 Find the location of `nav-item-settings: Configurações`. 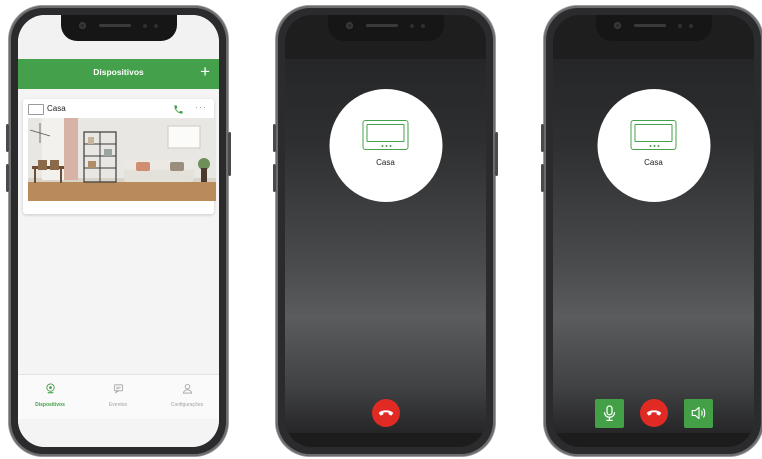

nav-item-settings: Configurações is located at coordinates (187, 394).